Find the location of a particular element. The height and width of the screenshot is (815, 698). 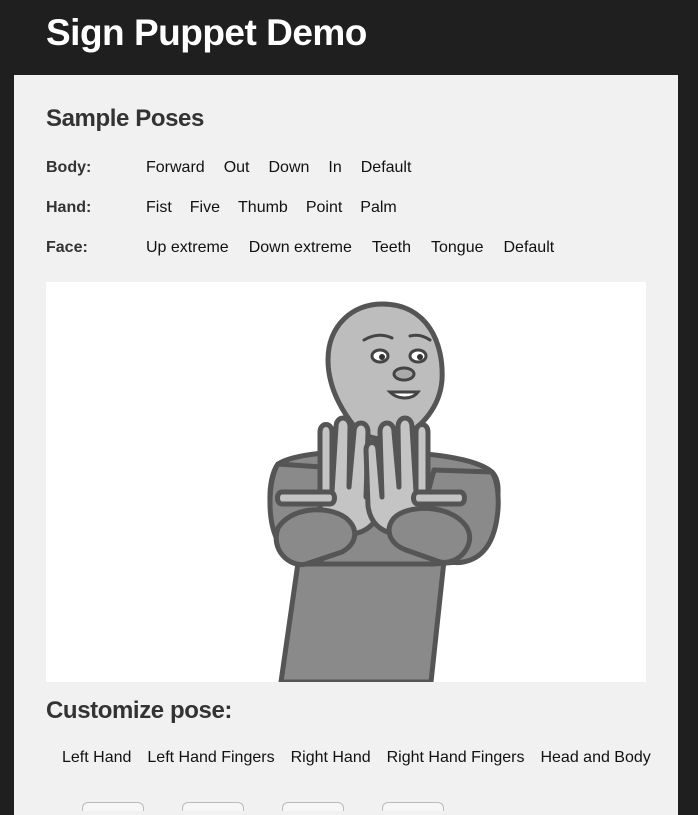

face-up-extreme-link: Up extreme is located at coordinates (187, 248).